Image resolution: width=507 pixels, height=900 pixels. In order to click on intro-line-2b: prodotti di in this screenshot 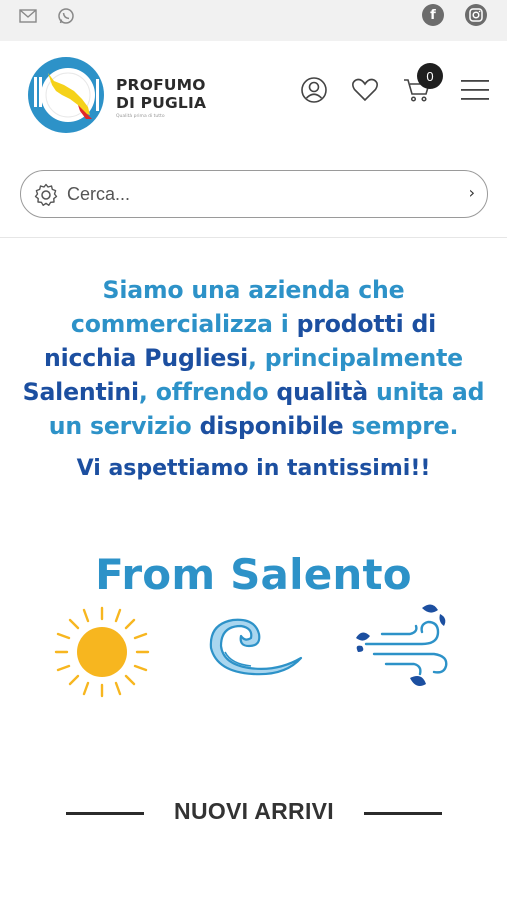, I will do `click(366, 324)`.